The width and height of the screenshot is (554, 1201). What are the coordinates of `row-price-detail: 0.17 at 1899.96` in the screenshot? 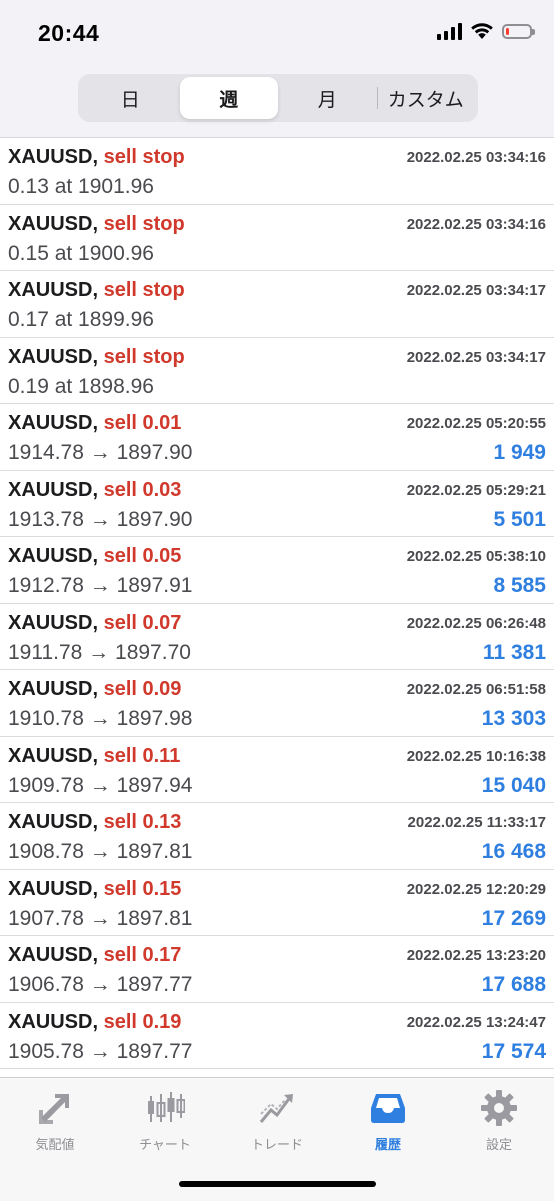 It's located at (81, 319).